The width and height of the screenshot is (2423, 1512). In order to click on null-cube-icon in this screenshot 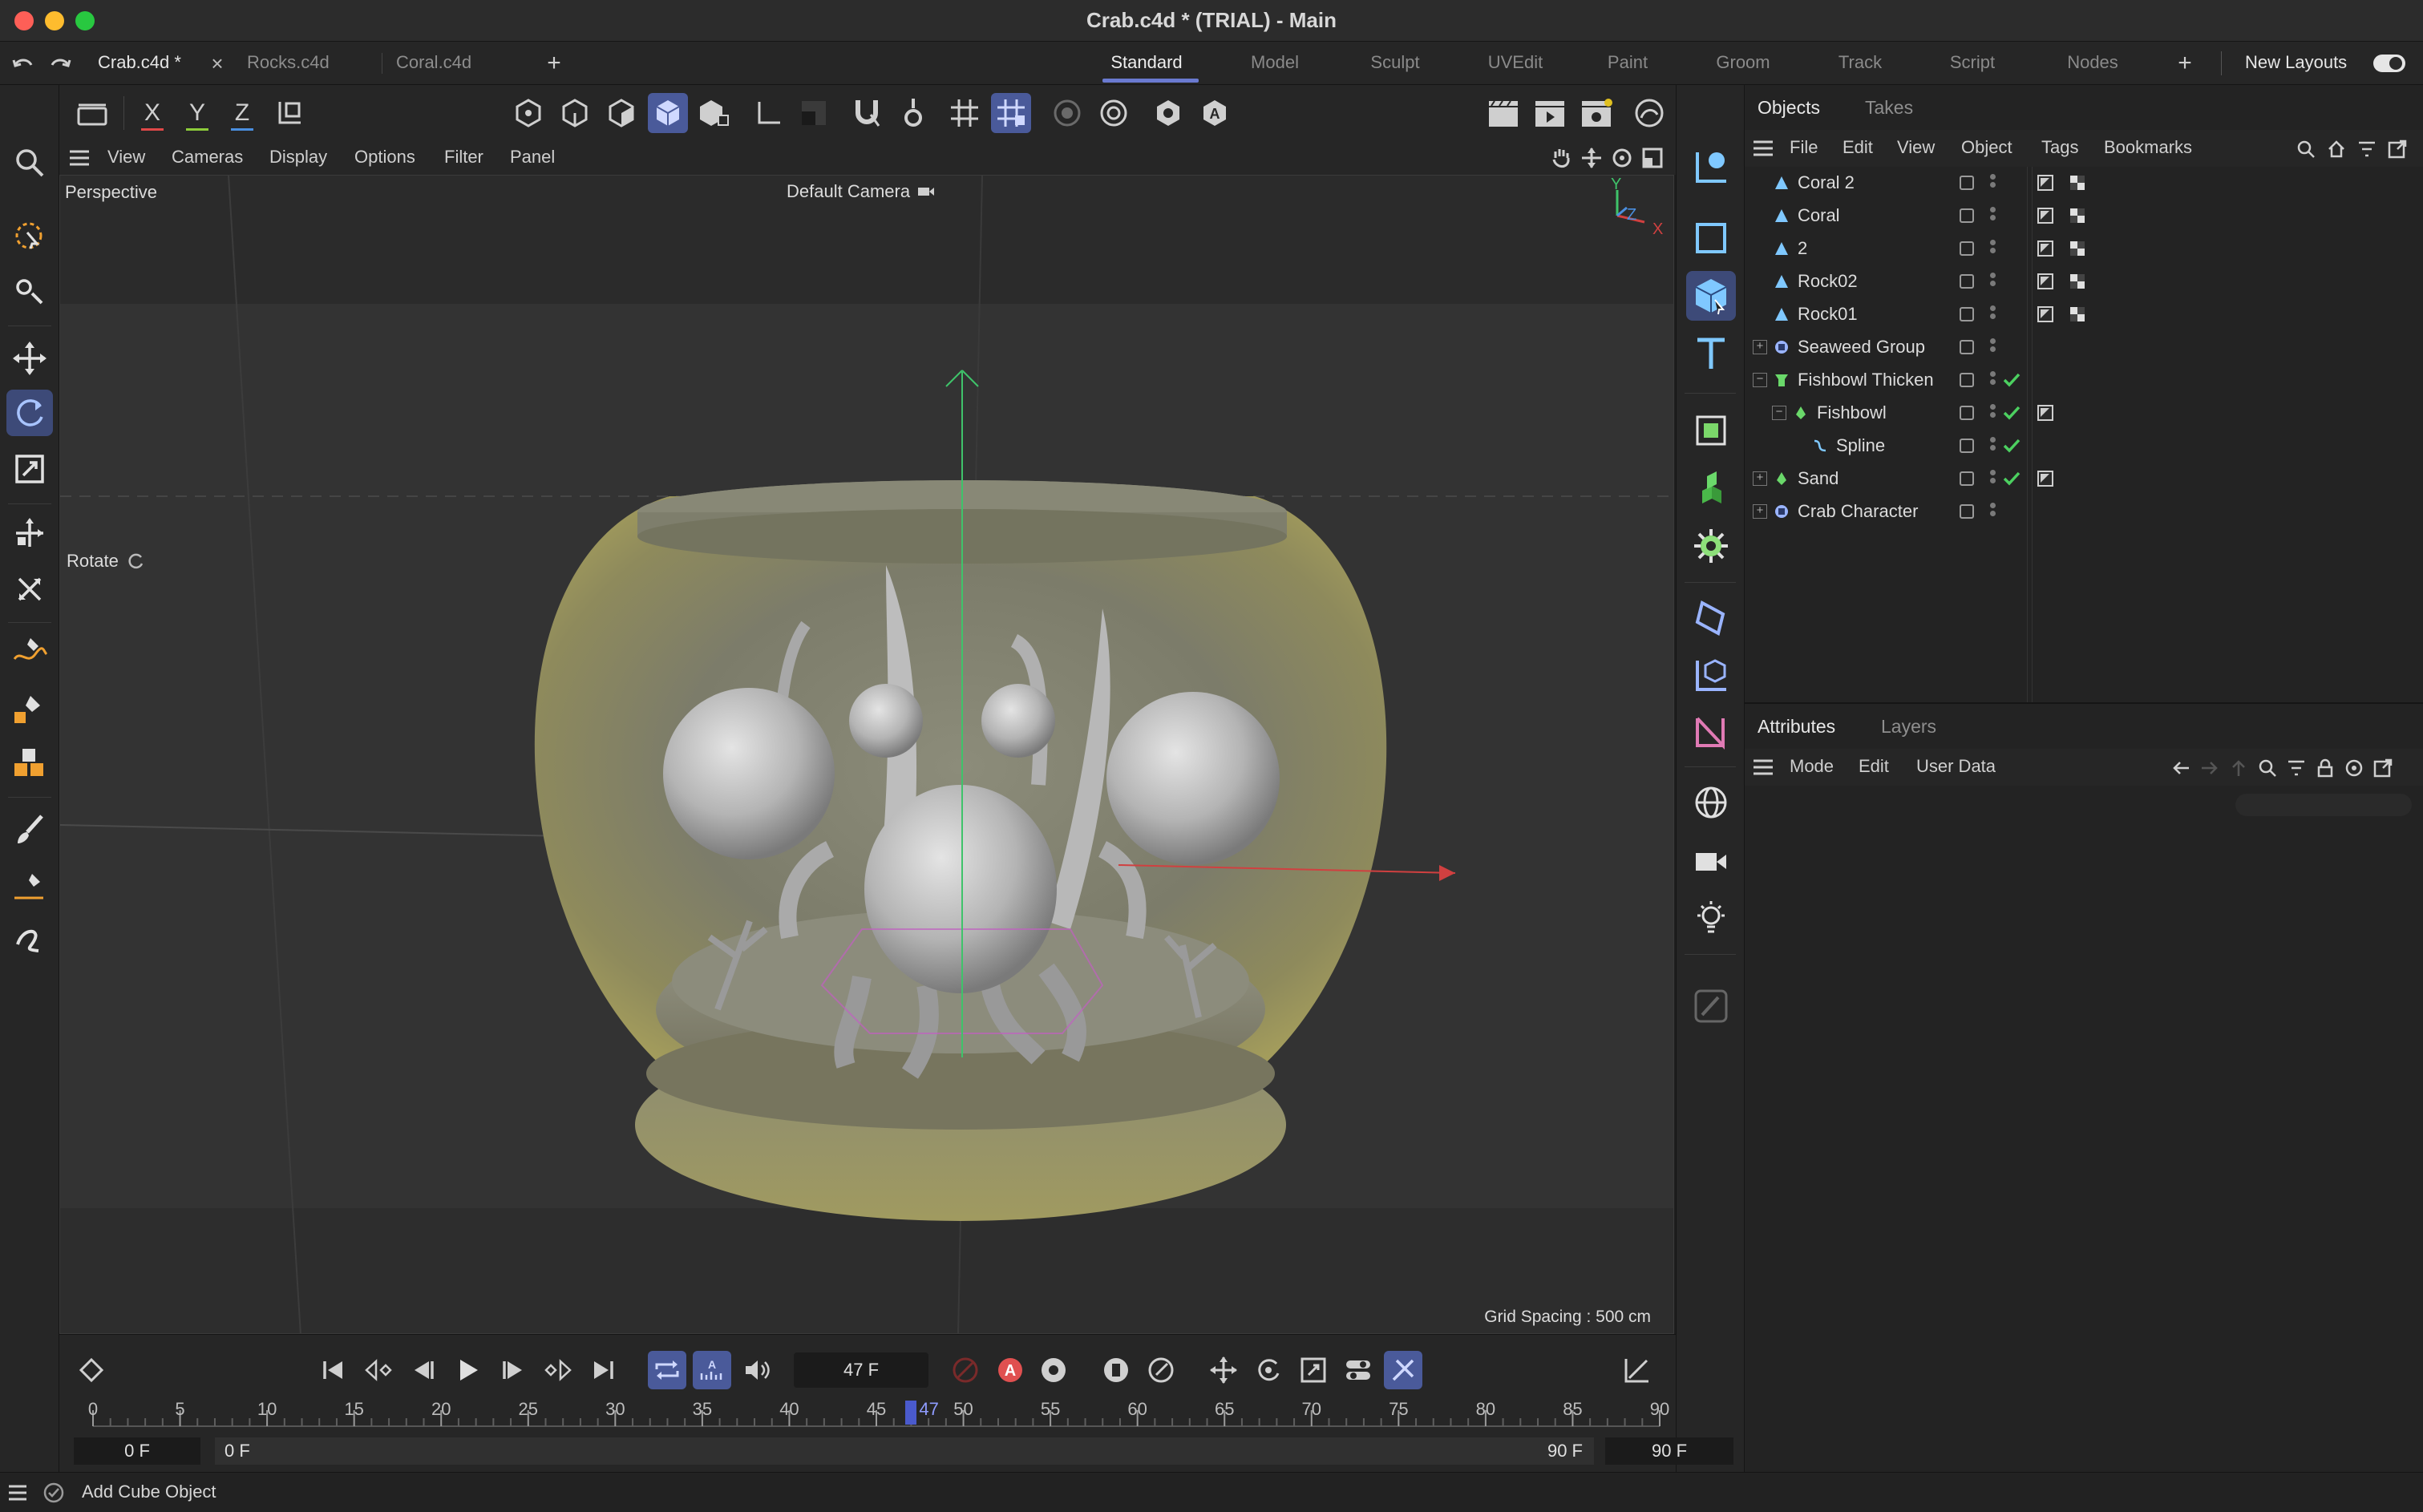, I will do `click(1711, 674)`.